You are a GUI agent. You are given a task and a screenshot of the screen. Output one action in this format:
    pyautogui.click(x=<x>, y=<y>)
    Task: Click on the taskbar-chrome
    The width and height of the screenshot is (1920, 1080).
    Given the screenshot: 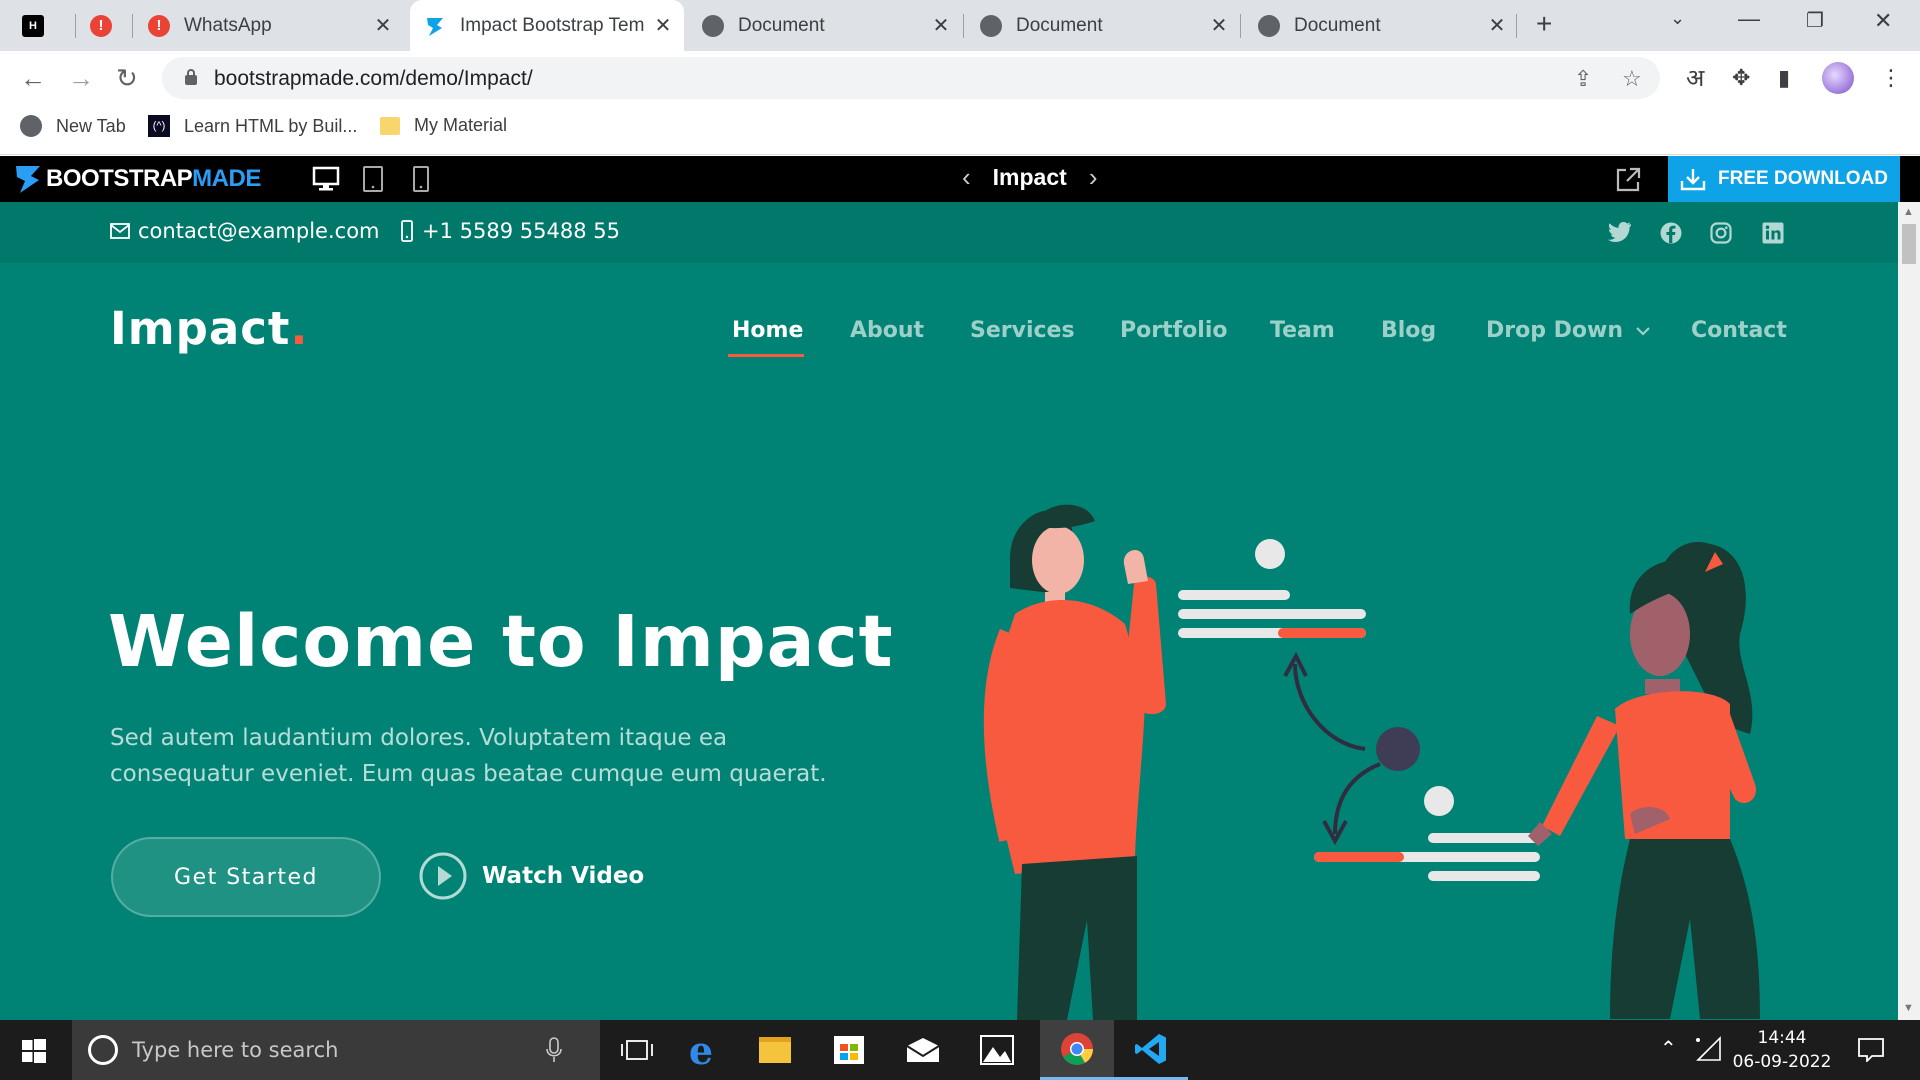 What is the action you would take?
    pyautogui.click(x=1077, y=1050)
    